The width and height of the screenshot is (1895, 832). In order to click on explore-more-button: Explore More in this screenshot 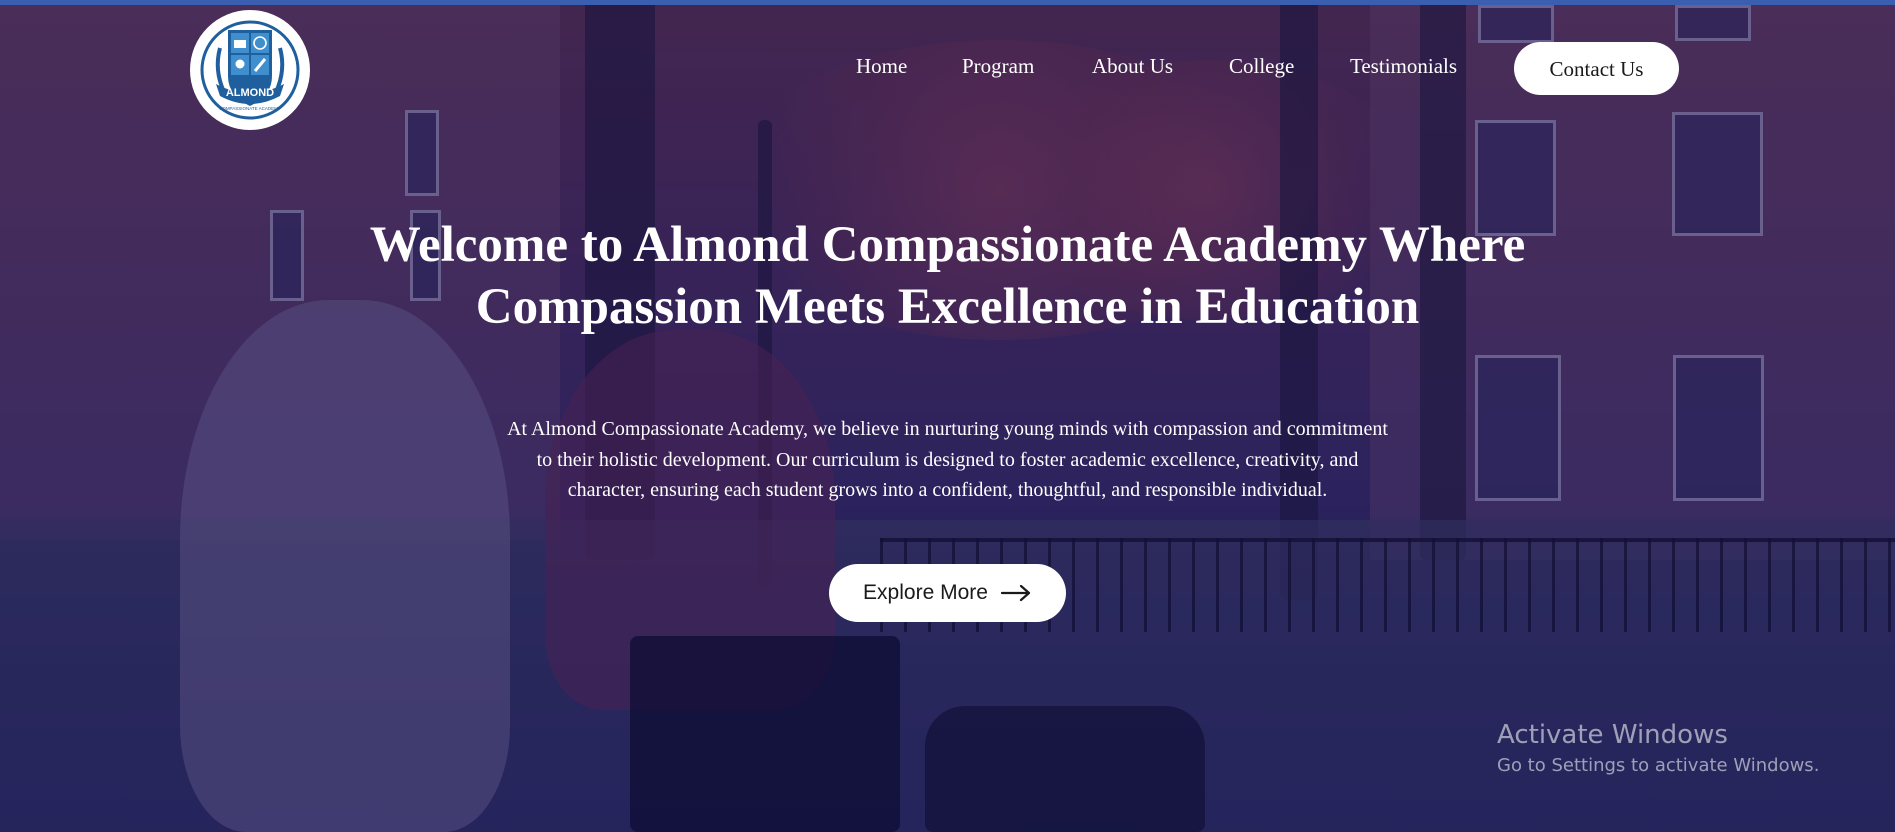, I will do `click(947, 593)`.